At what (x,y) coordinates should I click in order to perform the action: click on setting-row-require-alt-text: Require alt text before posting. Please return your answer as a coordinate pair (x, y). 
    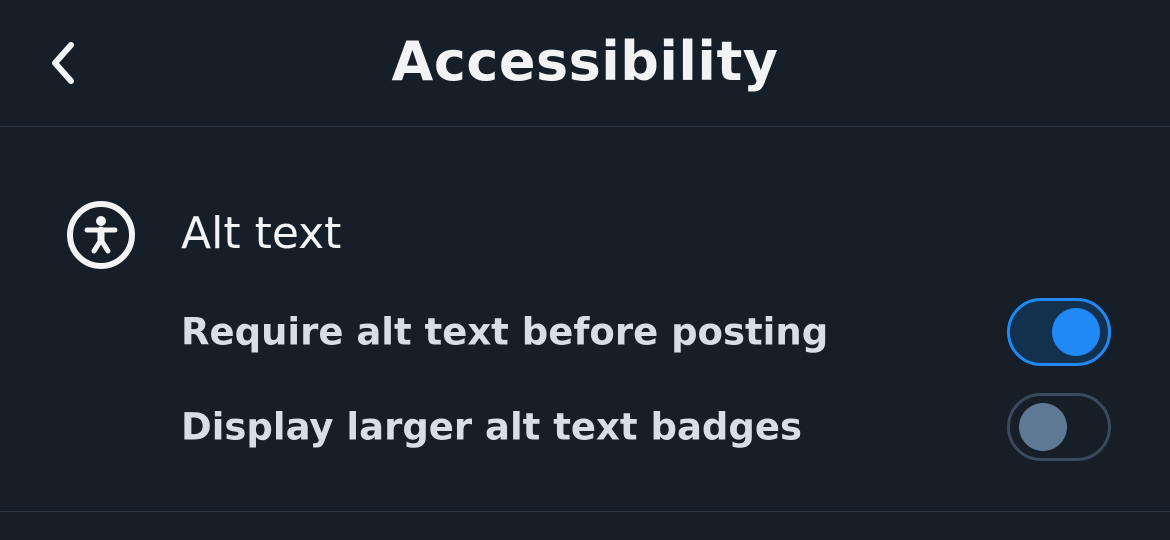
    Looking at the image, I should click on (646, 332).